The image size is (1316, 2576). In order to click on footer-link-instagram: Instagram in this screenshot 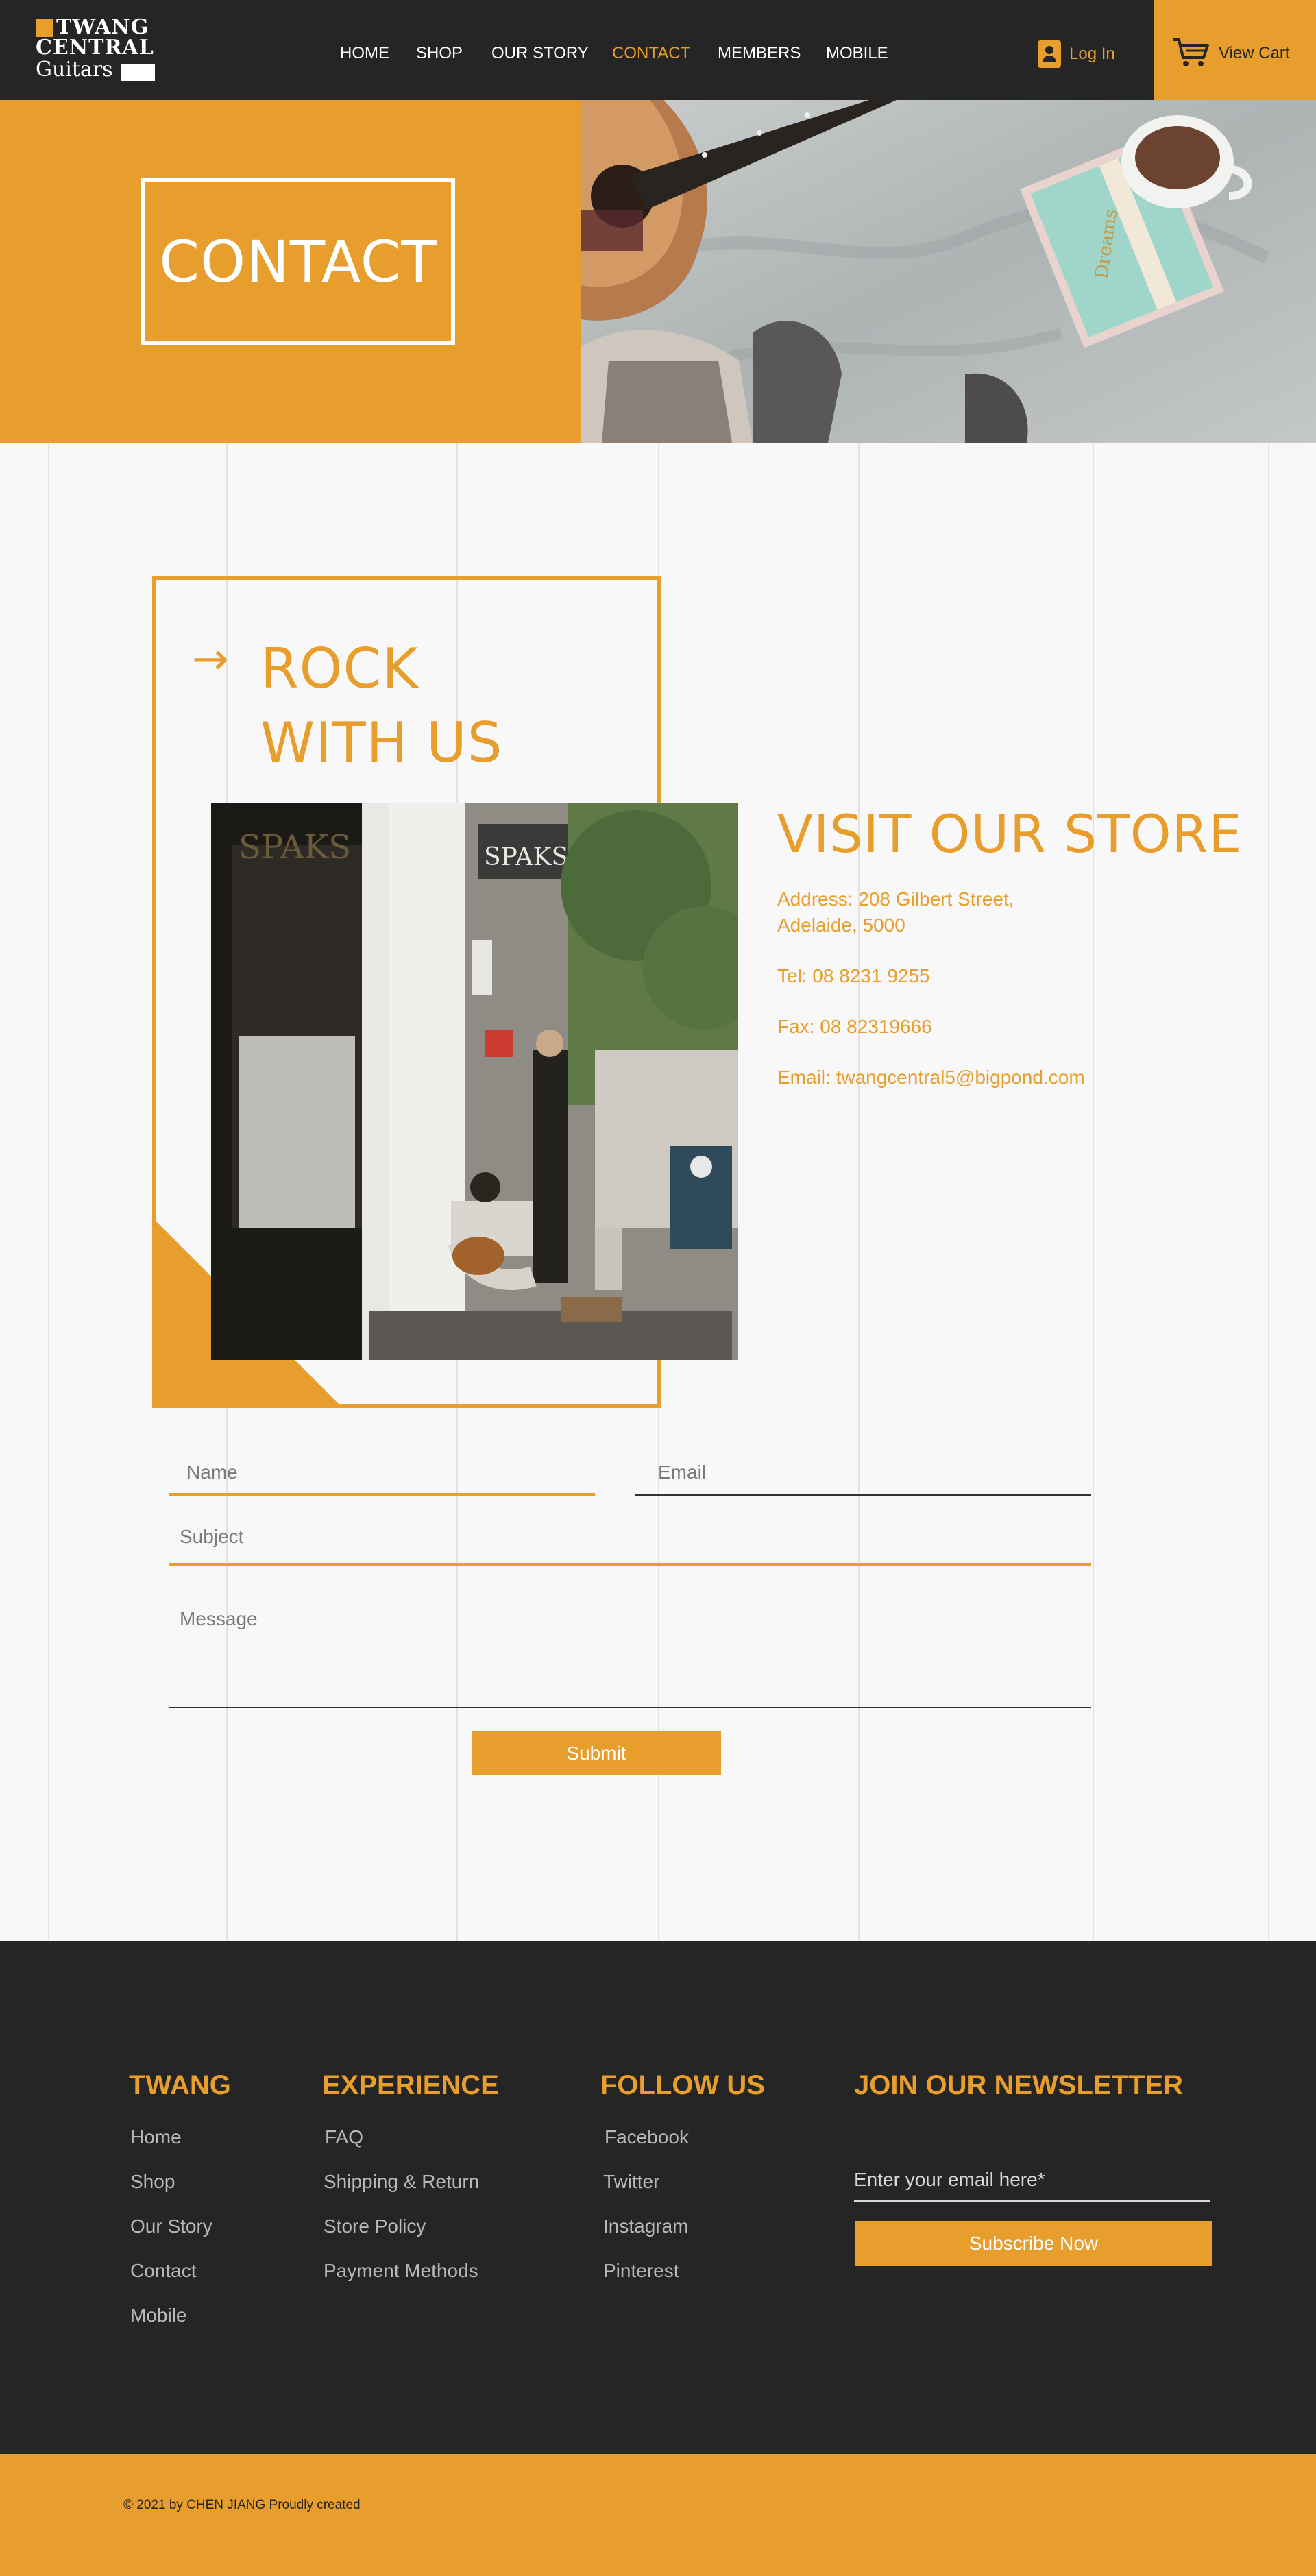, I will do `click(646, 2226)`.